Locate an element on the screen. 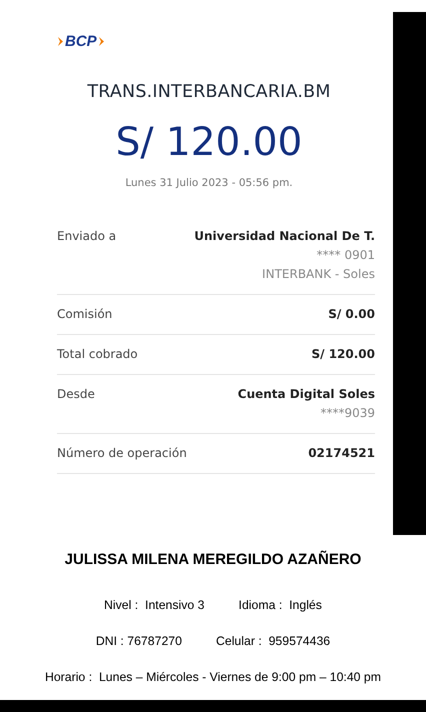 The height and width of the screenshot is (712, 426). transaction-title: TRANS.INTERBANCARIA.BM is located at coordinates (209, 92).